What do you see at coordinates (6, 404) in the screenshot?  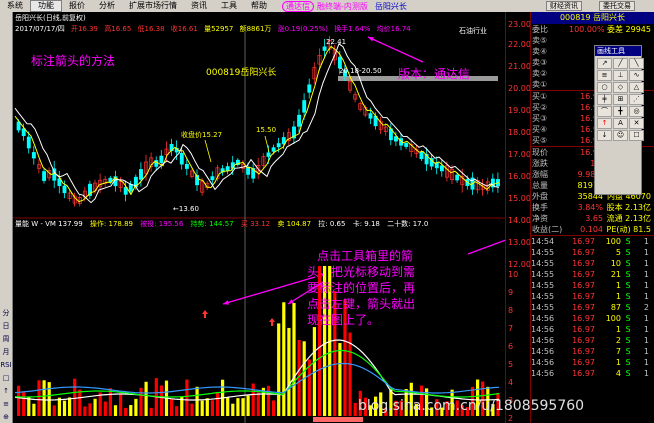 I see `left-tool-7: ≡` at bounding box center [6, 404].